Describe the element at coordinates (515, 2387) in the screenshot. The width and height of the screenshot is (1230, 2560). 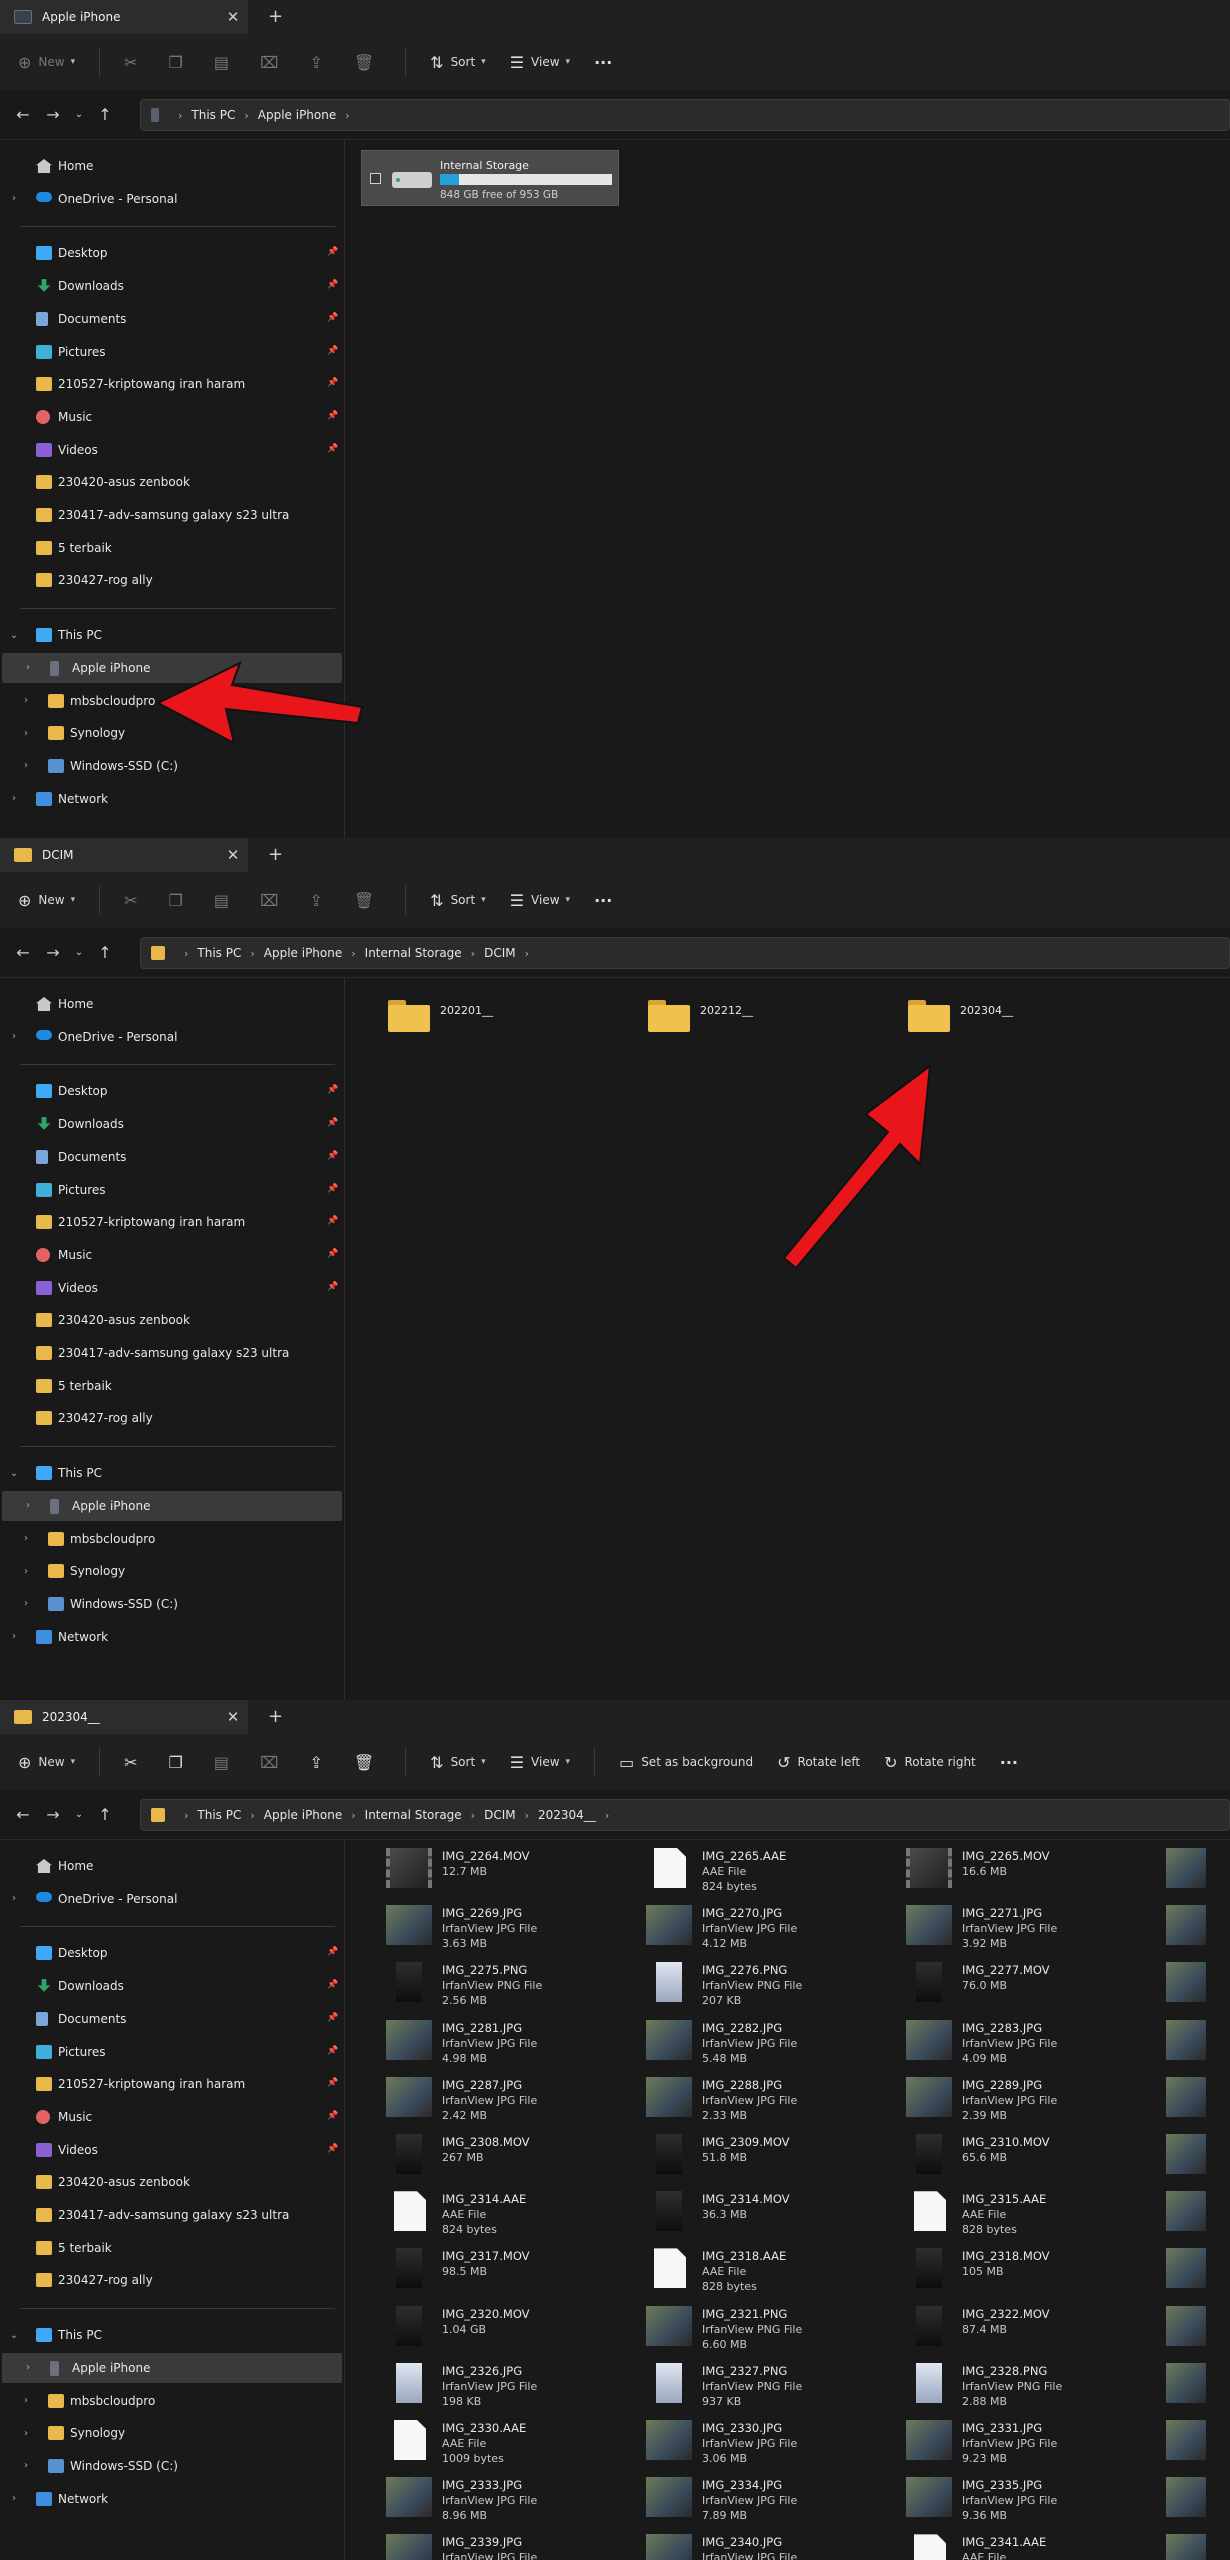
I see `file-item: IMG_2326.JPG IrfanView JPG File 198 KB` at that location.